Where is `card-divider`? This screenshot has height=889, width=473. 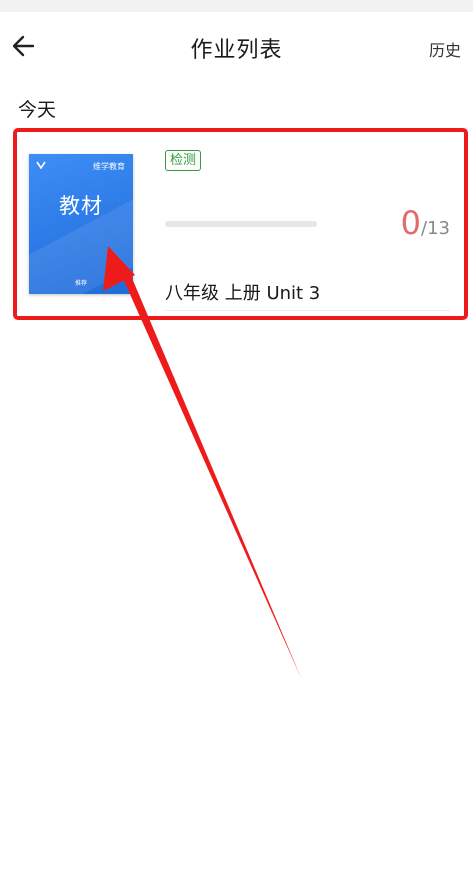 card-divider is located at coordinates (307, 310).